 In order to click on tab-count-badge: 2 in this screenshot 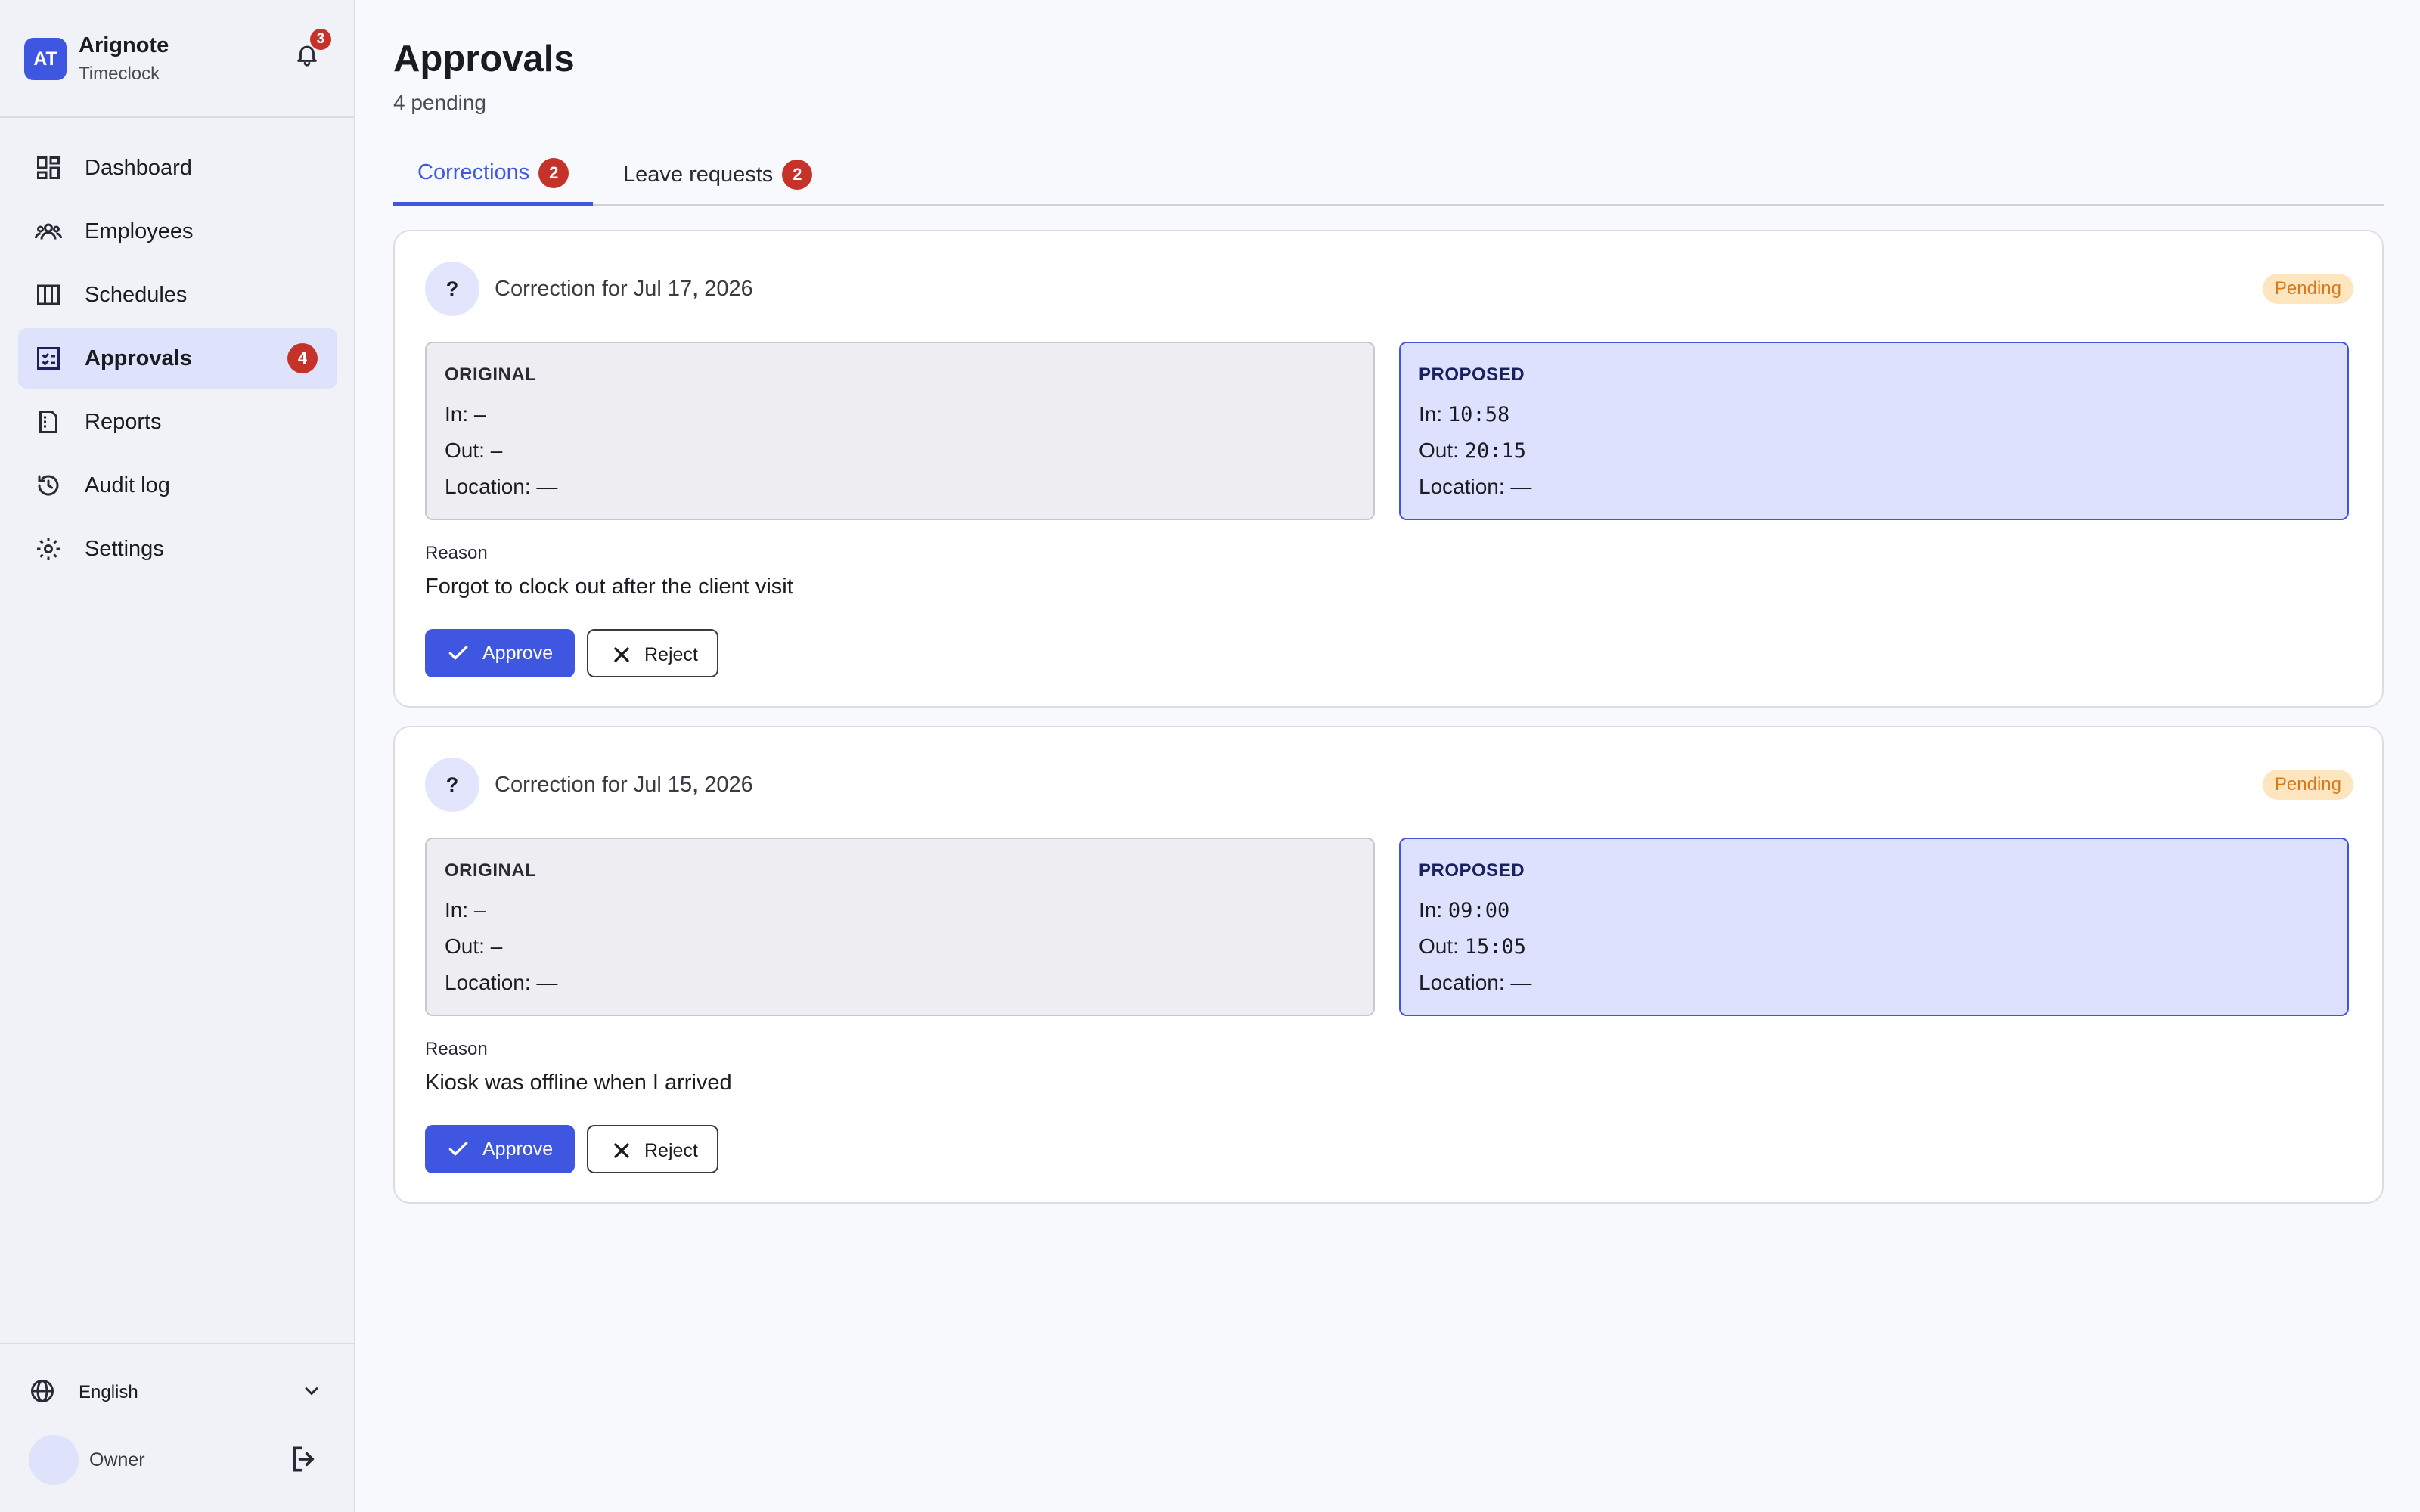, I will do `click(553, 172)`.